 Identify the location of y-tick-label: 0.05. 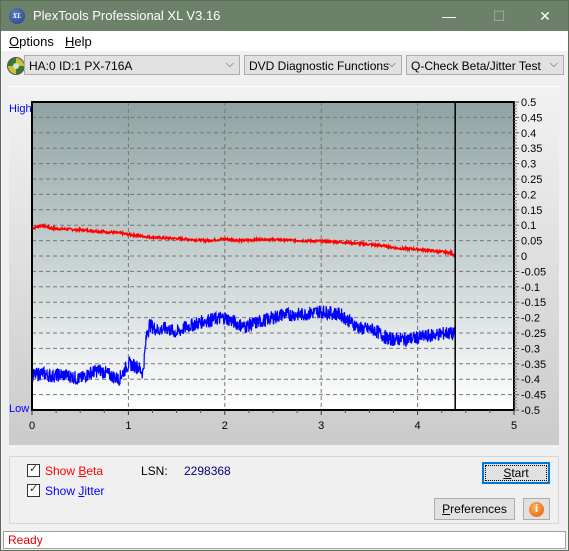
(531, 242).